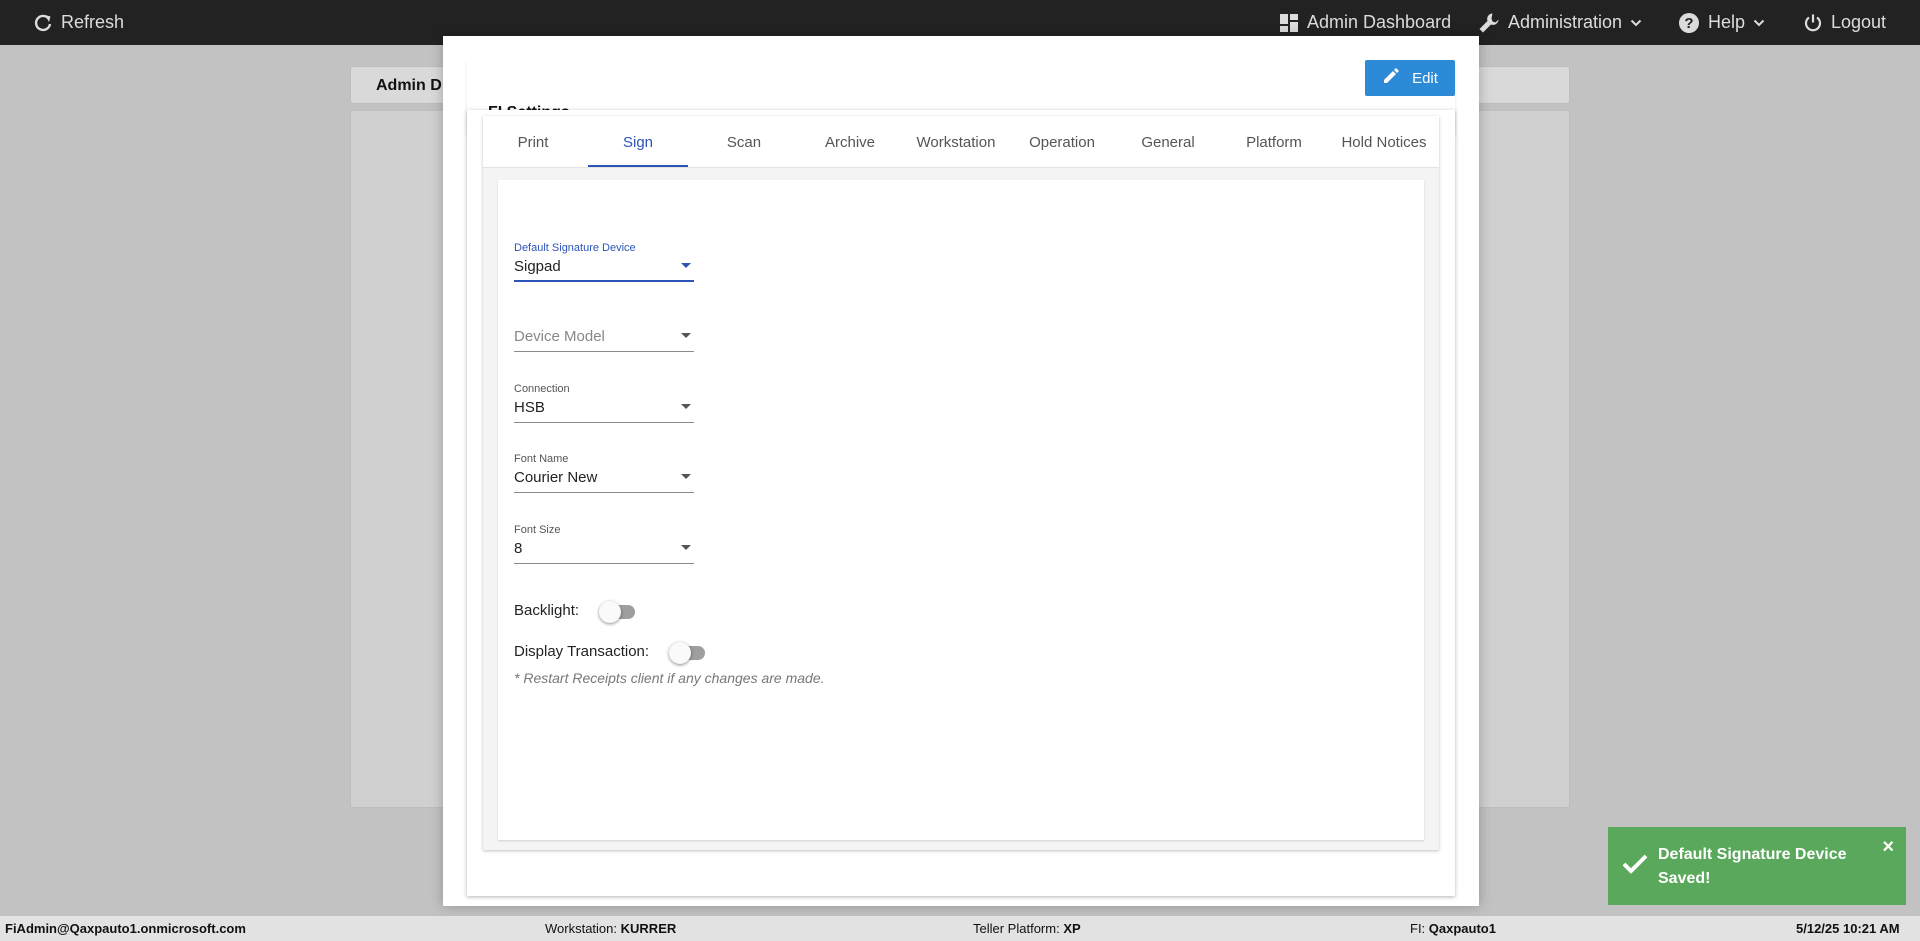 The width and height of the screenshot is (1920, 941). I want to click on status-user: FiAdmin@Qaxpauto1.onmicrosoft.com, so click(125, 928).